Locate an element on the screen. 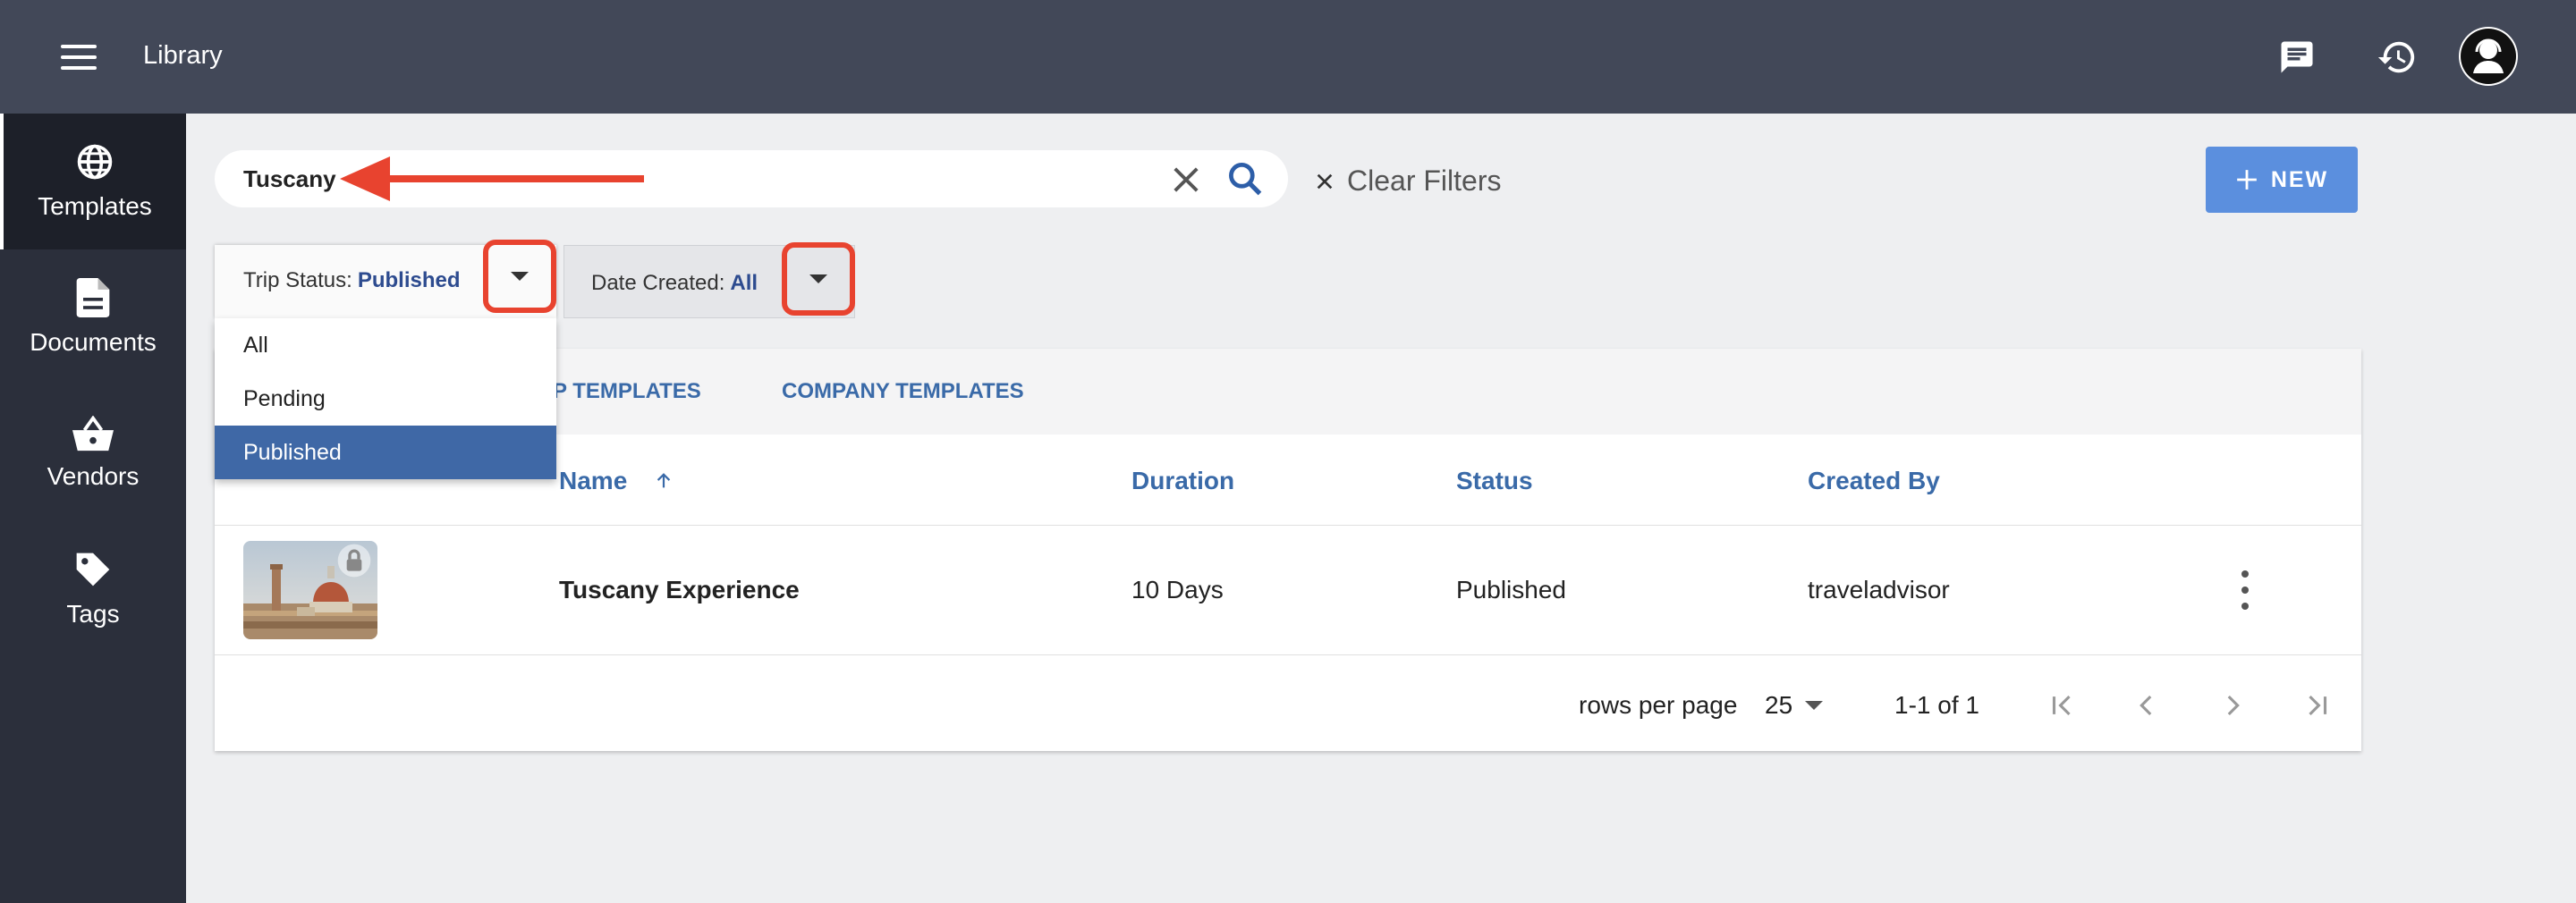 The height and width of the screenshot is (903, 2576). trip-status-dropdown-menu: All Pending Published is located at coordinates (385, 398).